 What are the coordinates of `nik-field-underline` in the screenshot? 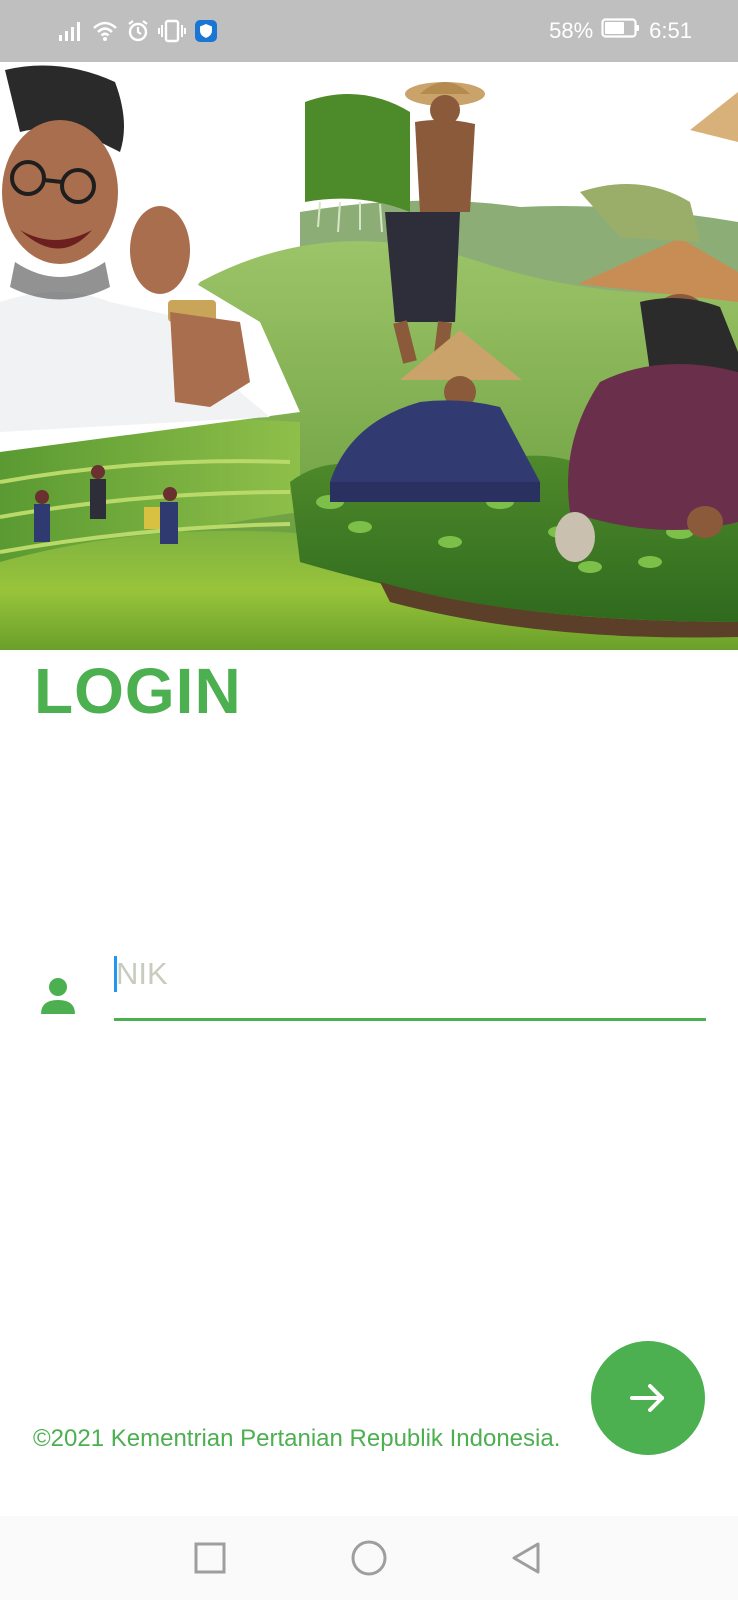 It's located at (410, 1019).